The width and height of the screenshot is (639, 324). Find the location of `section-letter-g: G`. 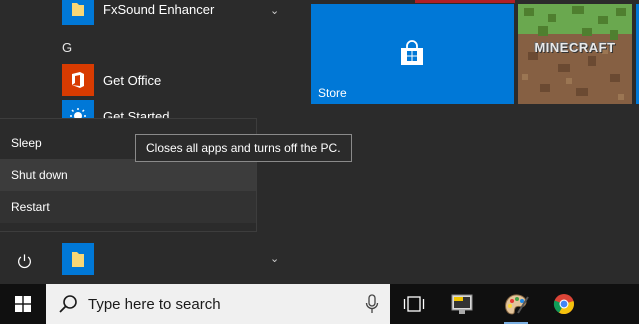

section-letter-g: G is located at coordinates (67, 47).